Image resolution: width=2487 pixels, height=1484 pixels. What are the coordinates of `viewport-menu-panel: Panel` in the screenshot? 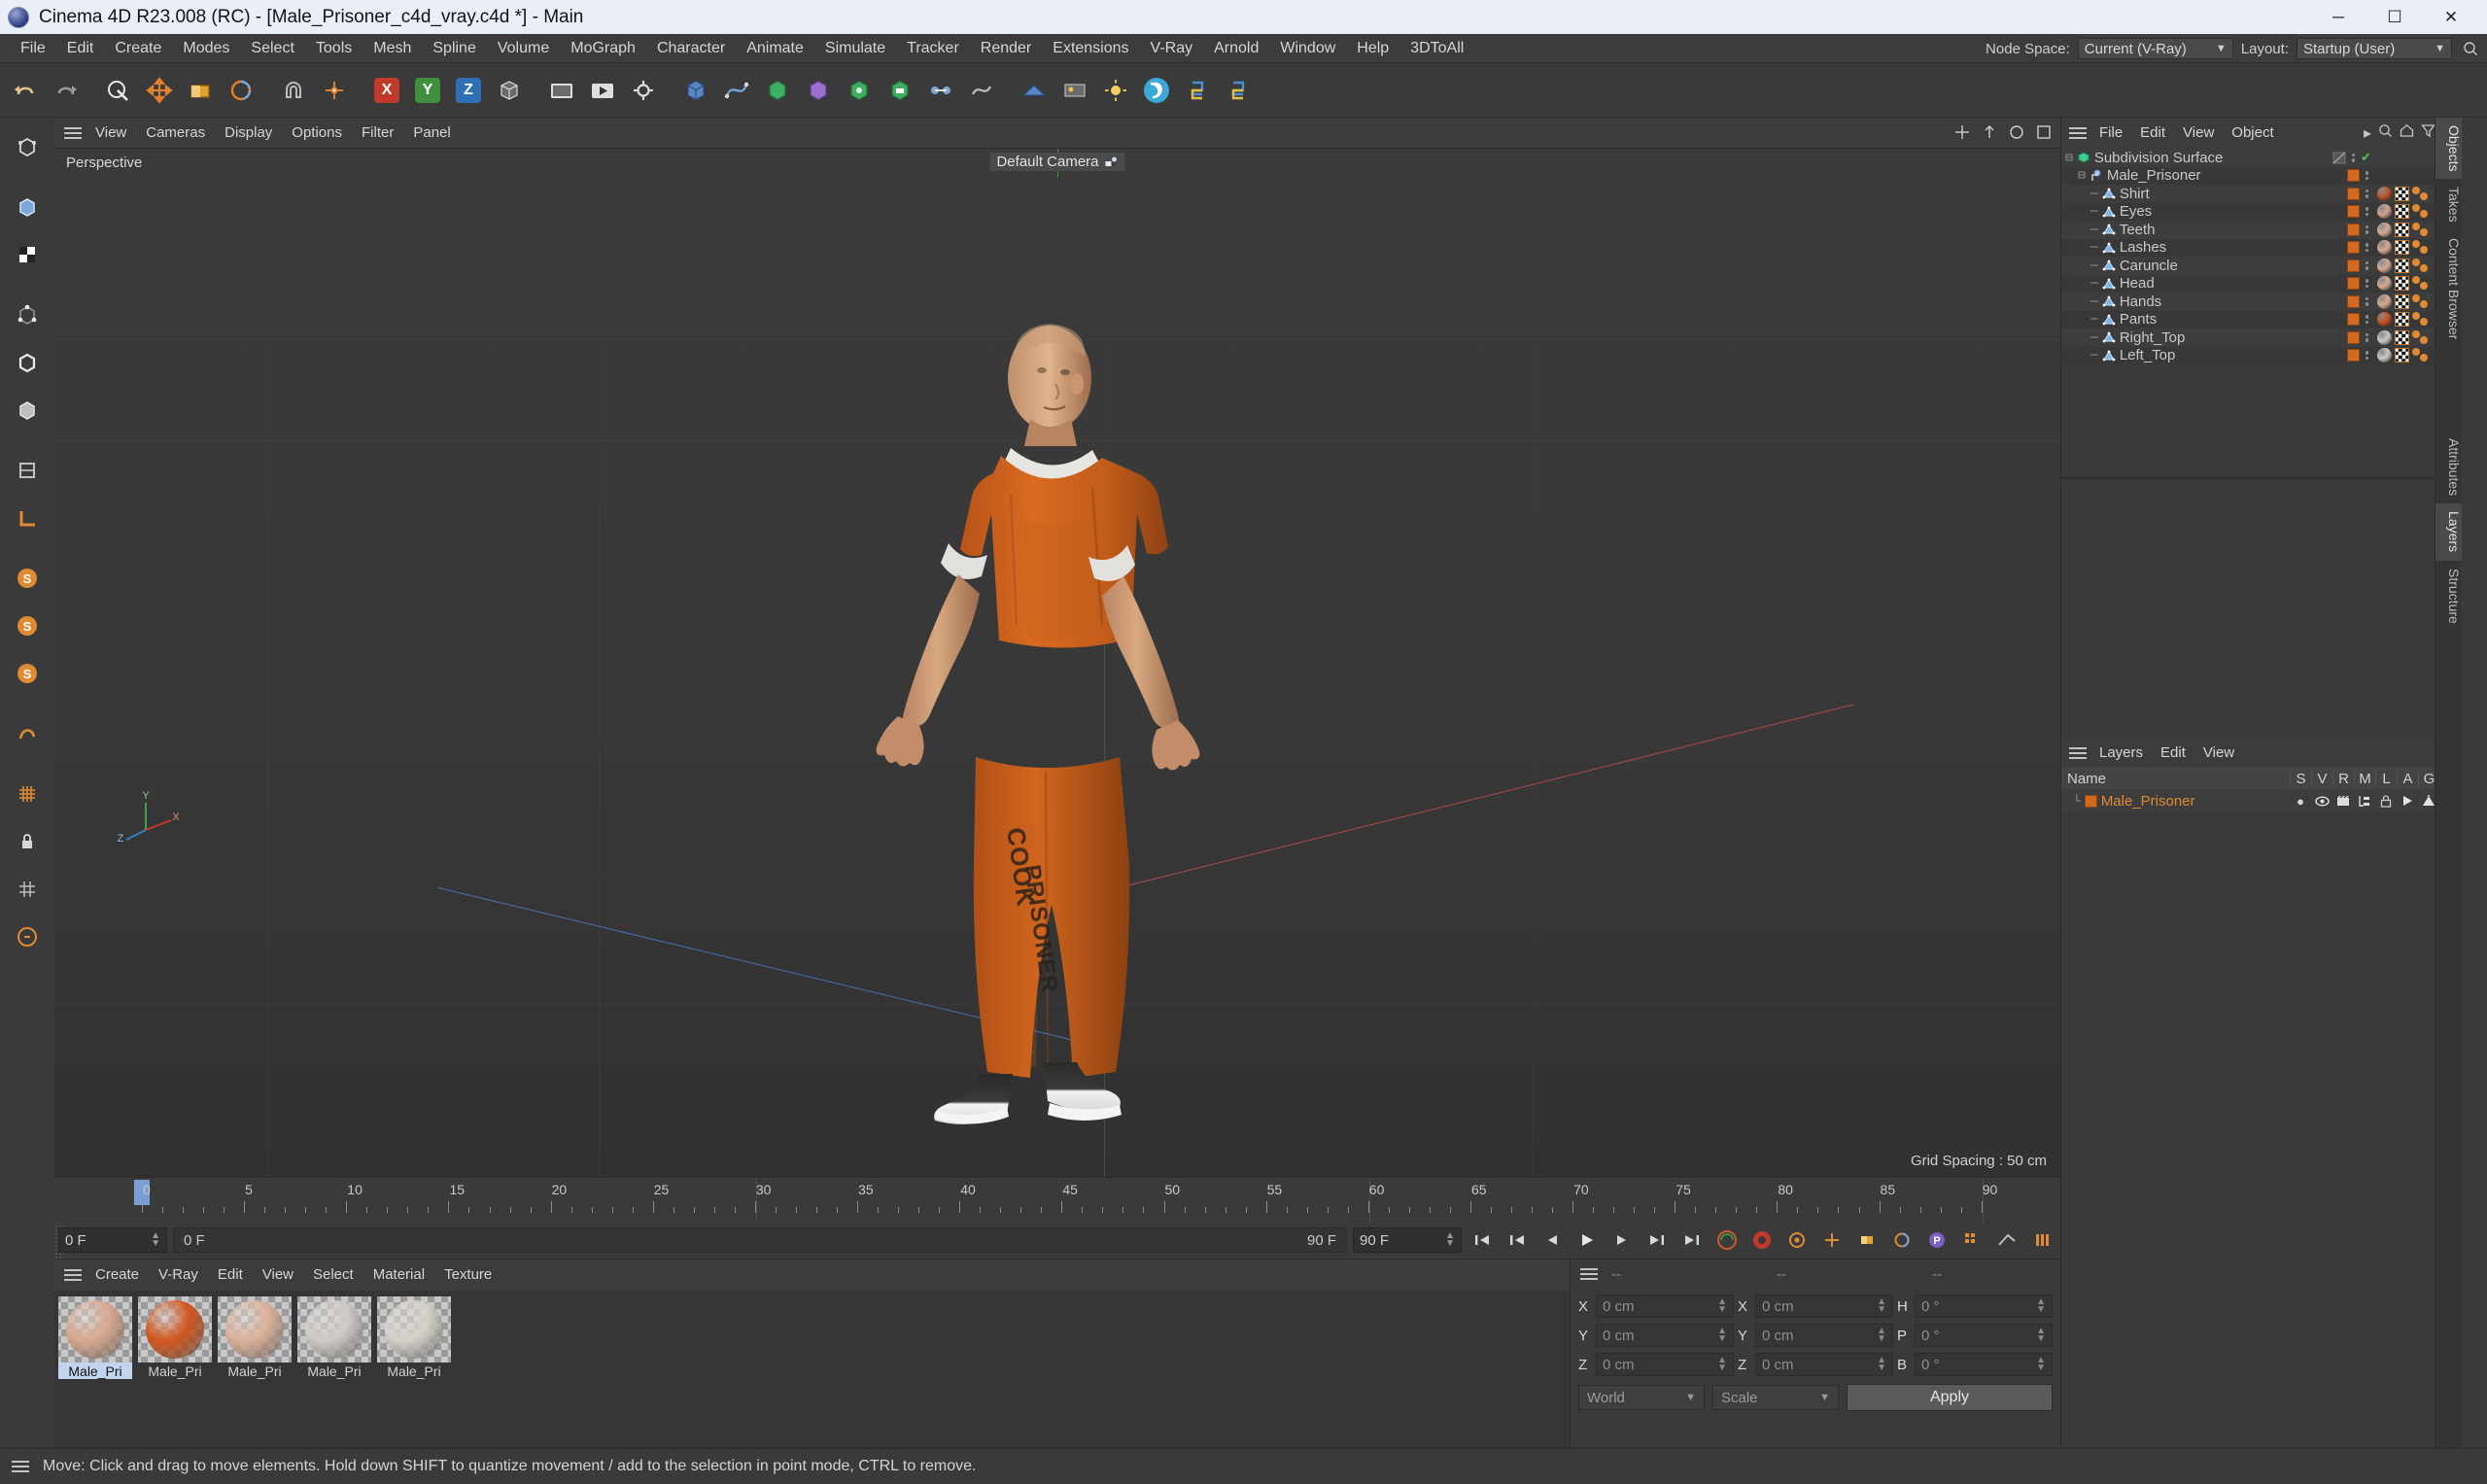 It's located at (432, 133).